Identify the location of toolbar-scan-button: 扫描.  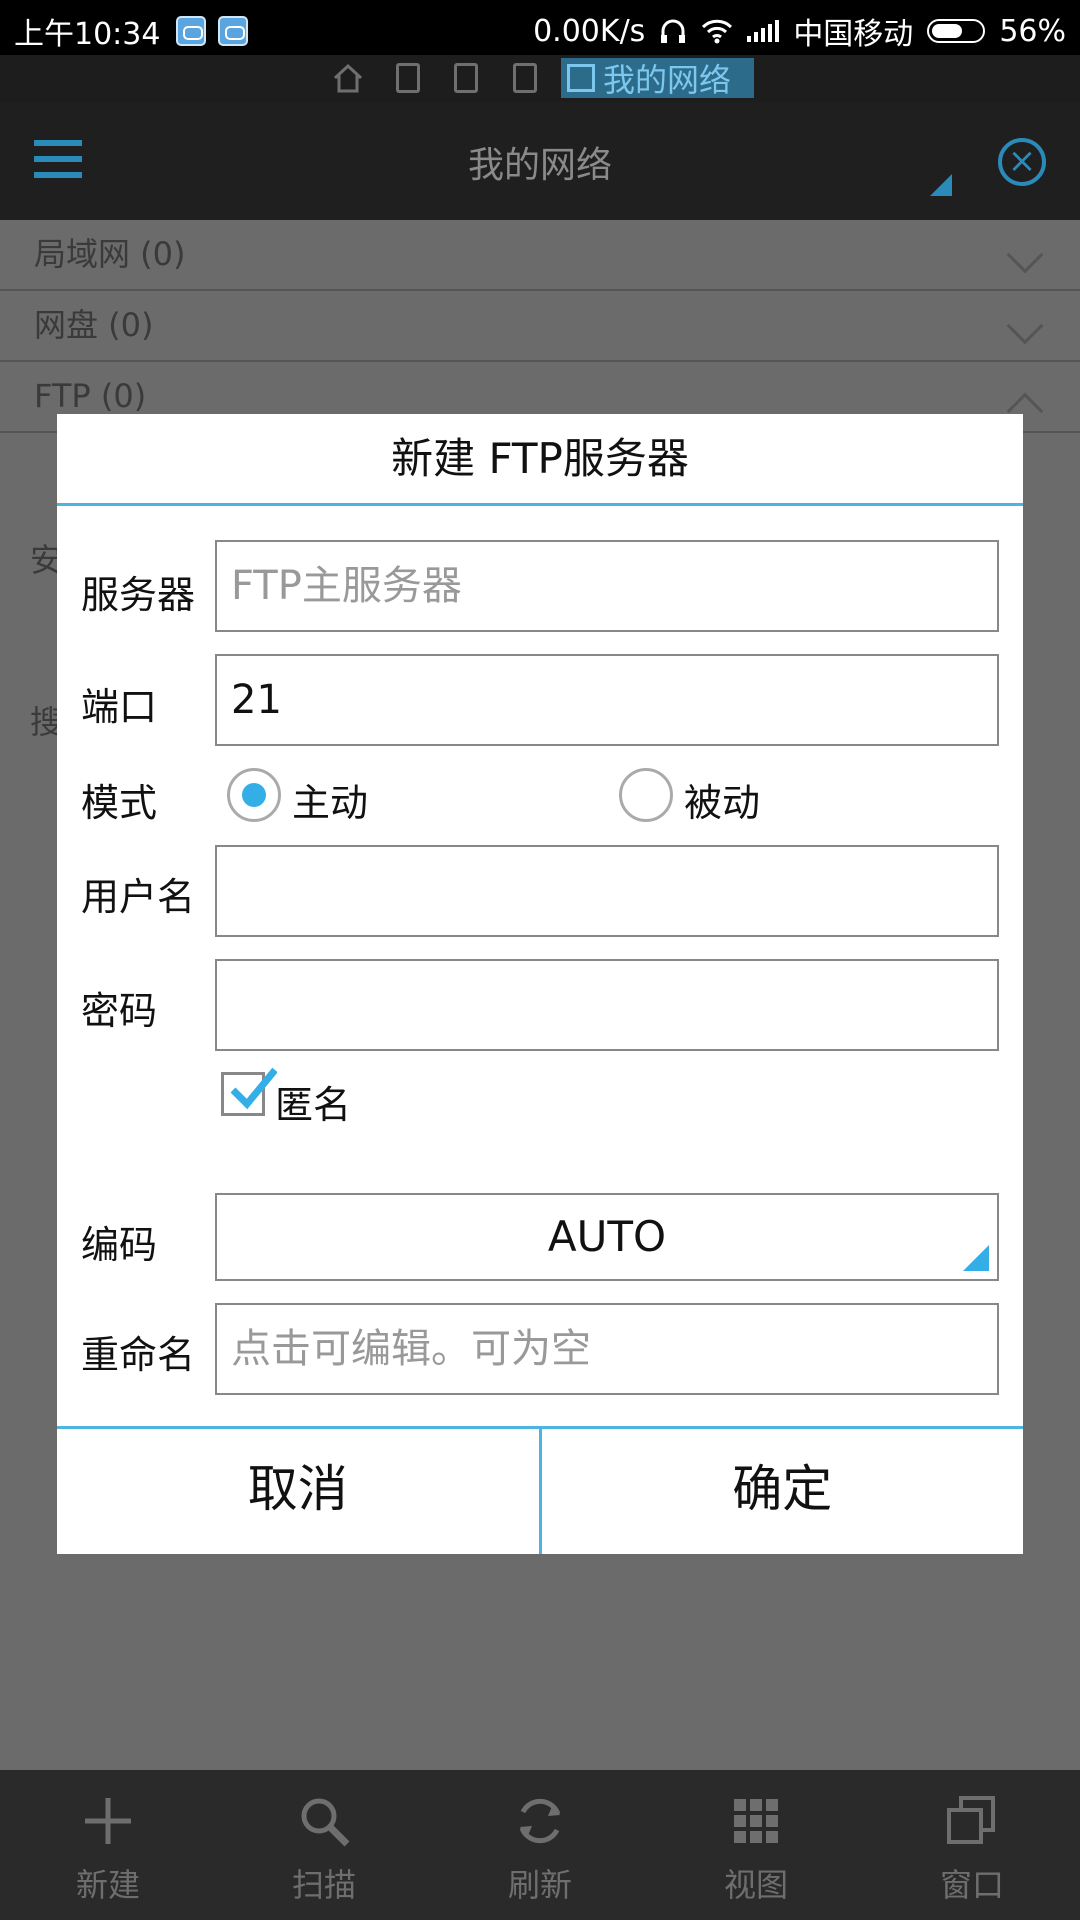
(324, 1845).